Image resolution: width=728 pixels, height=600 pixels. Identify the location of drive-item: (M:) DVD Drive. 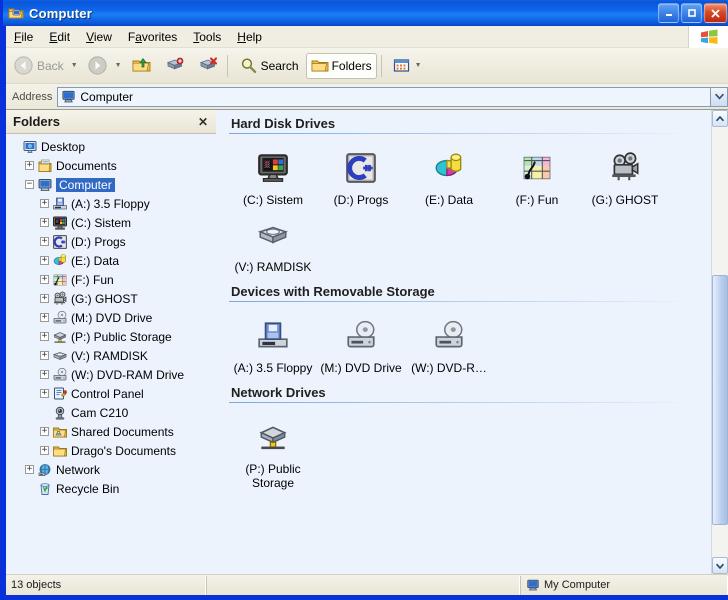
(361, 341).